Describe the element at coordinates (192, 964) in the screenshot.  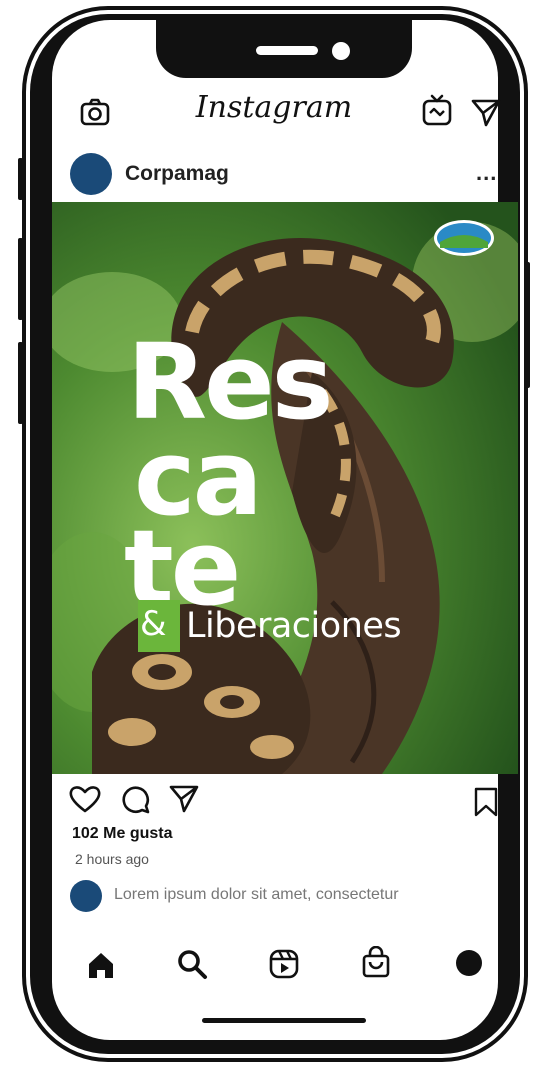
I see `search-icon` at that location.